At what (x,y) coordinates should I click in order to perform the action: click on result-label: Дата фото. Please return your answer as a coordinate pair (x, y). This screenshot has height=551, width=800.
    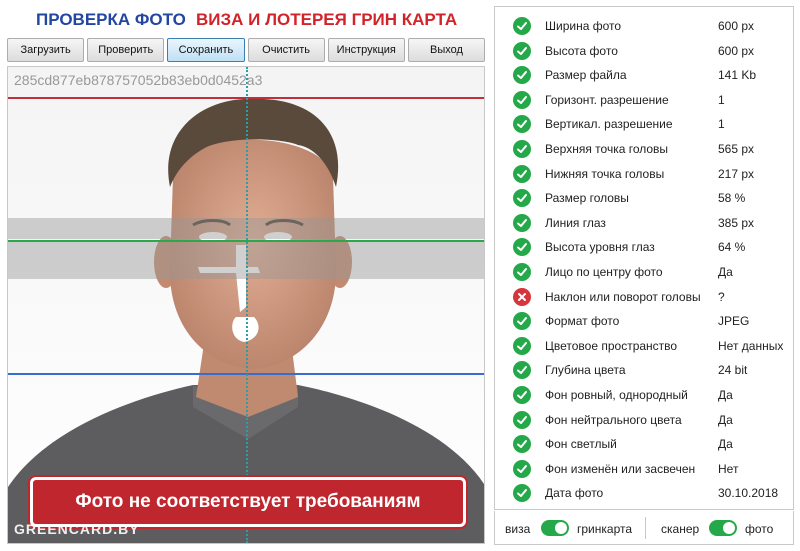
    Looking at the image, I should click on (574, 493).